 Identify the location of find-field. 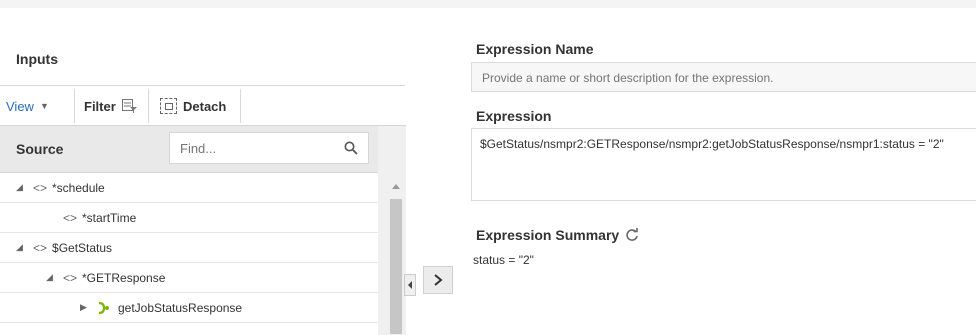
(269, 148).